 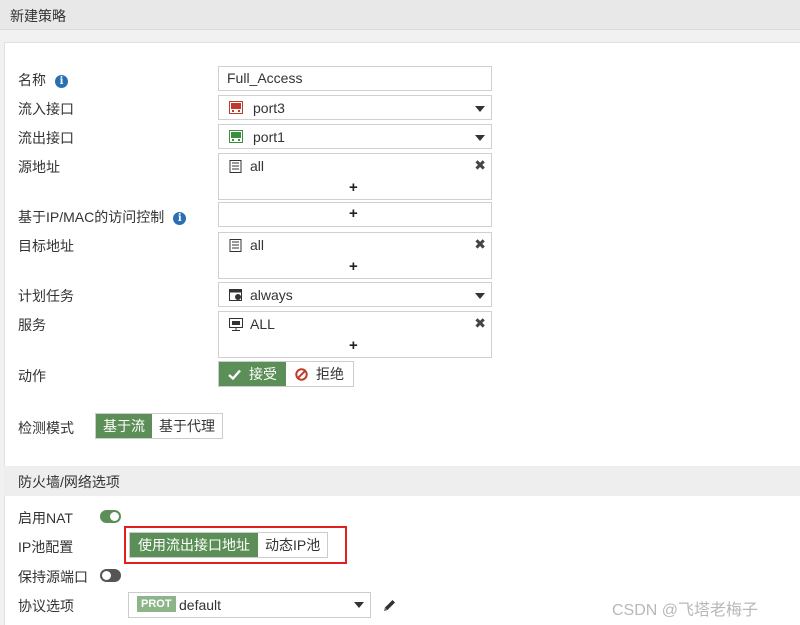 What do you see at coordinates (46, 547) in the screenshot?
I see `ip-pool-label: IP池配置` at bounding box center [46, 547].